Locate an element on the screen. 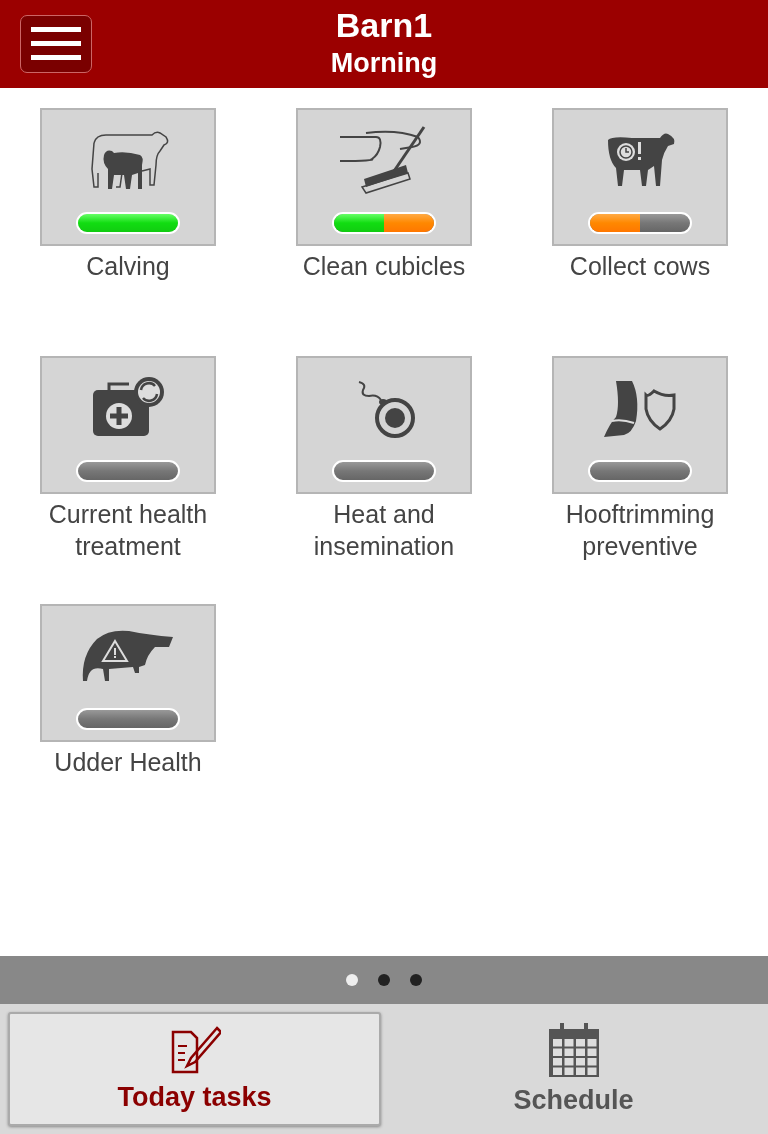  nav-tab: Today tasks is located at coordinates (194, 1069).